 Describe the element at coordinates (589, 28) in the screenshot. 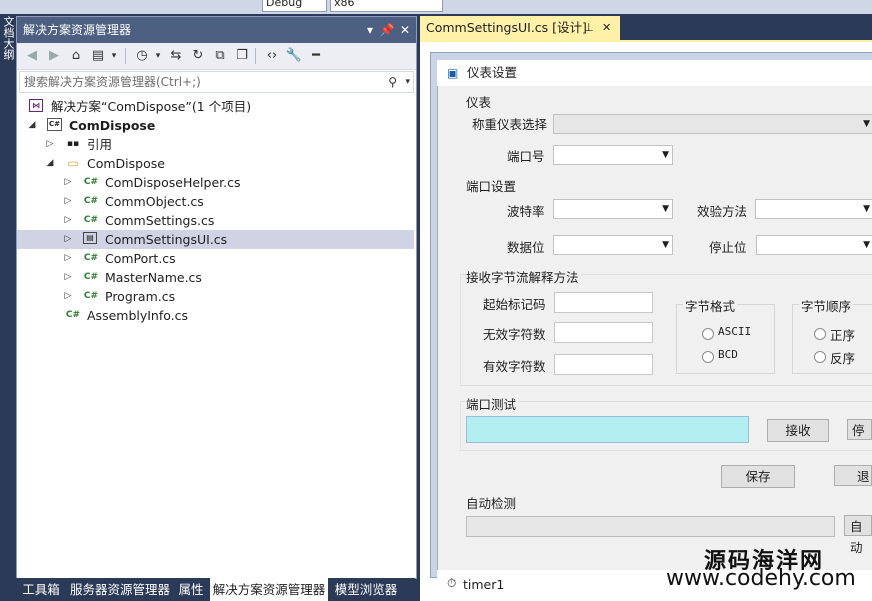

I see `pin-icon: ⊥` at that location.